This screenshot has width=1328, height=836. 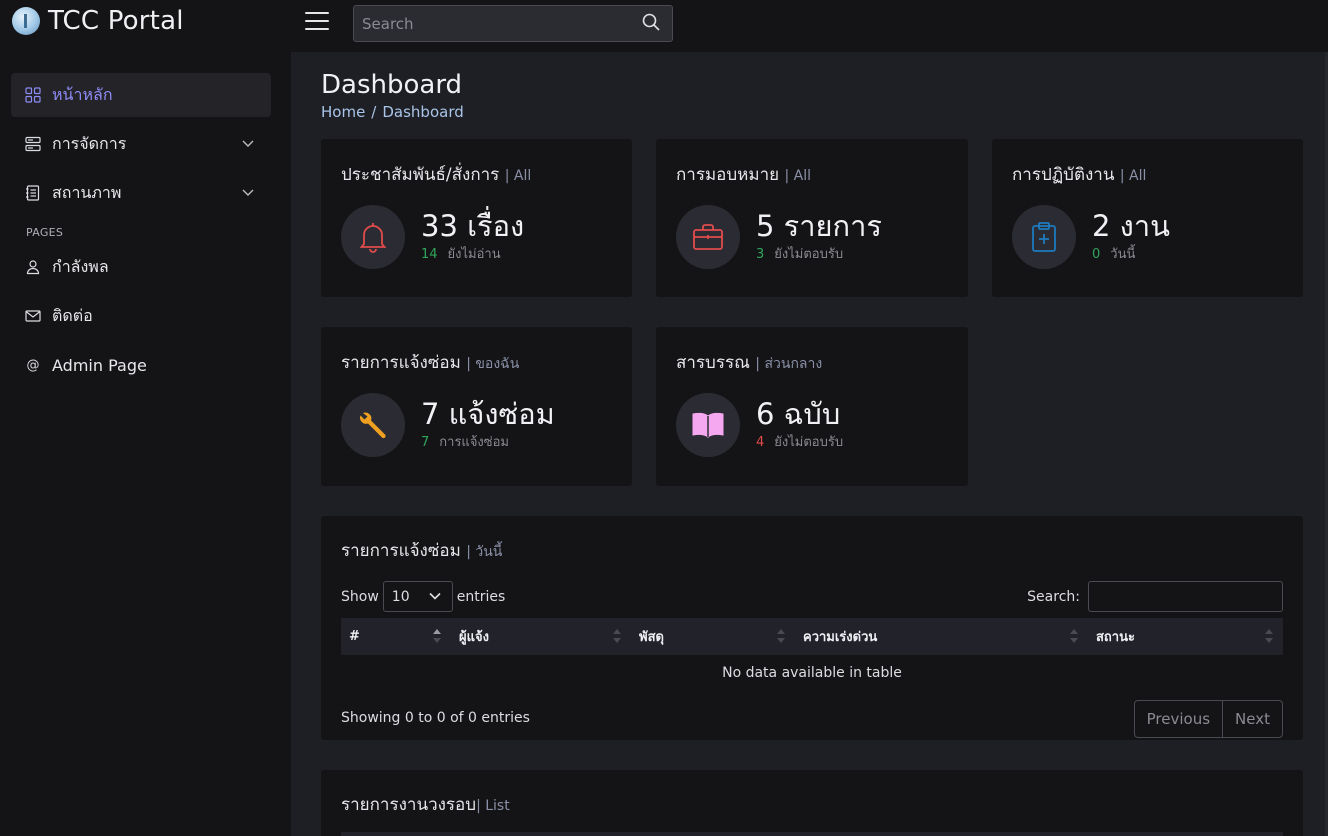 I want to click on sidebar-item-admin: @ Admin Page, so click(x=141, y=365).